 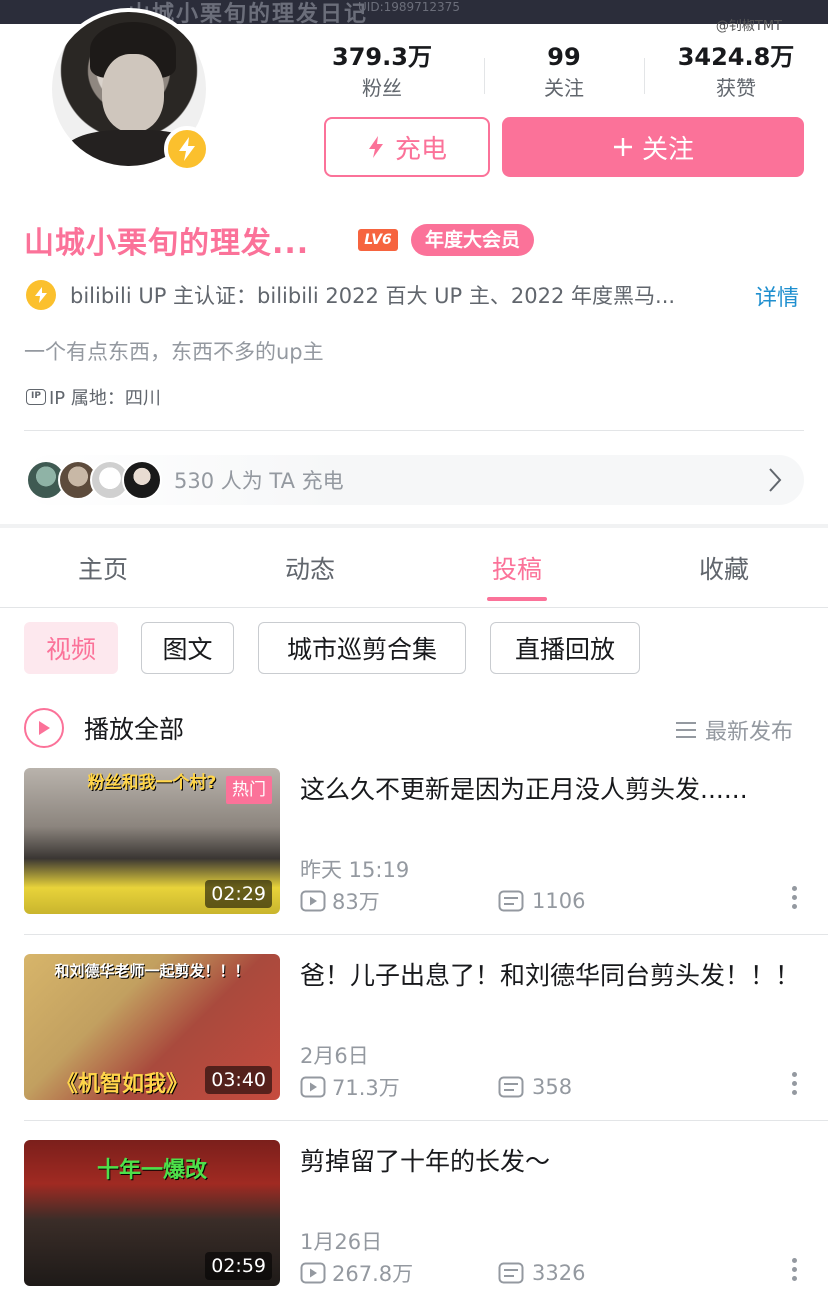 I want to click on sort-button: 最新发布, so click(x=734, y=730).